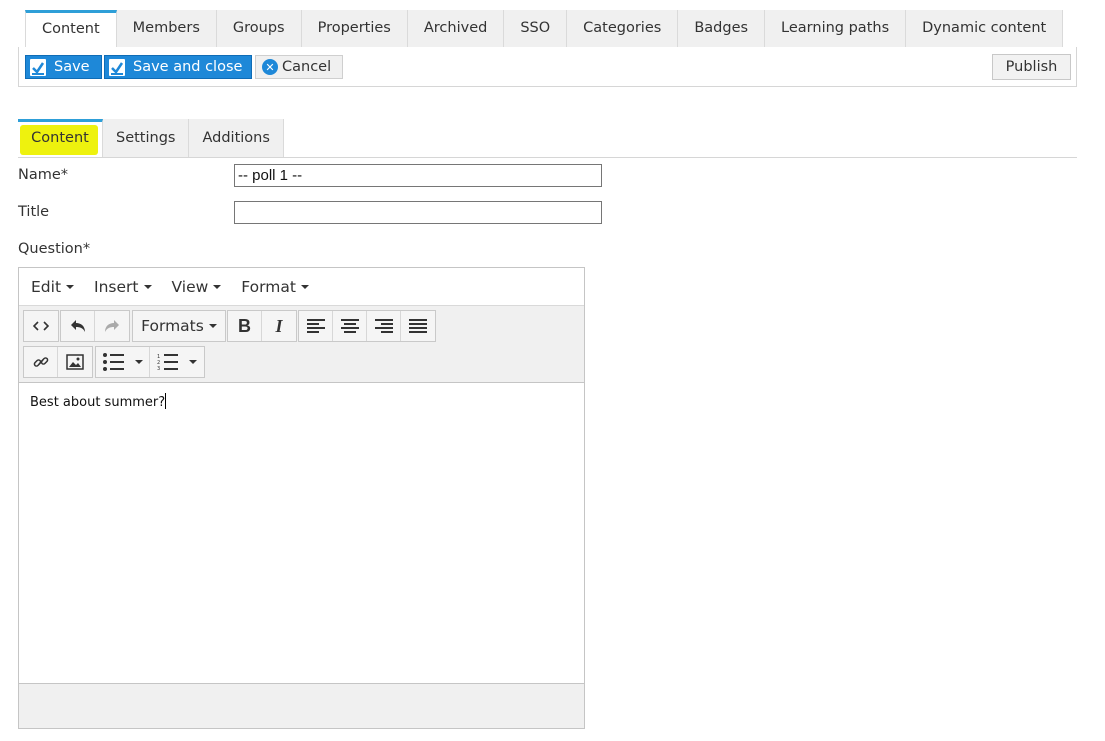 The image size is (1105, 741). I want to click on subtab-content-label: Content, so click(60, 138).